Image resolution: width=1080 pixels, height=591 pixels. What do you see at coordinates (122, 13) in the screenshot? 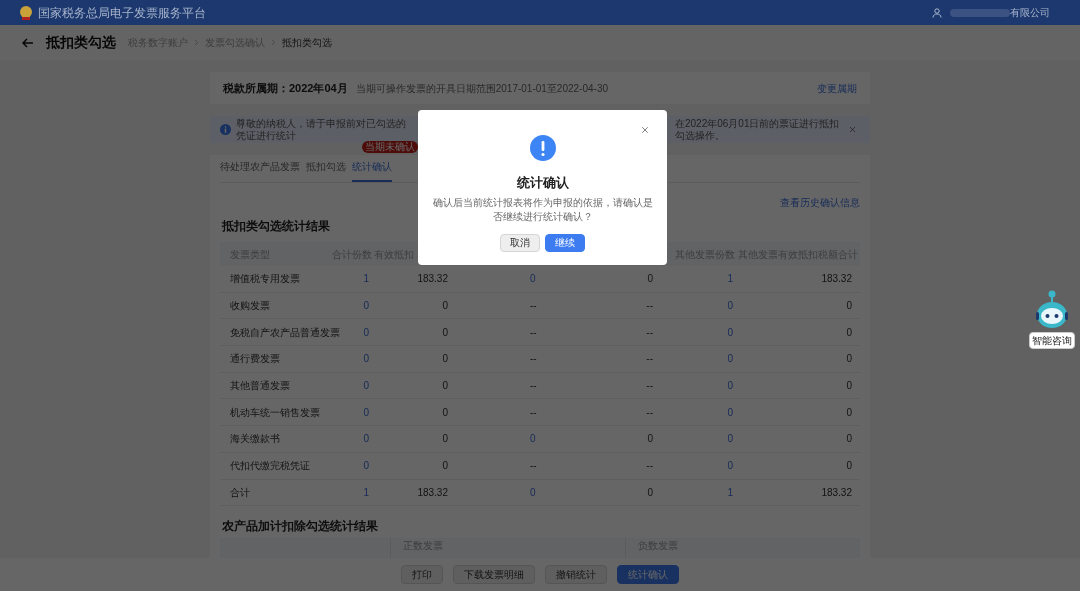
I see `platform-title: 国家税务总局电子发票服务平台` at bounding box center [122, 13].